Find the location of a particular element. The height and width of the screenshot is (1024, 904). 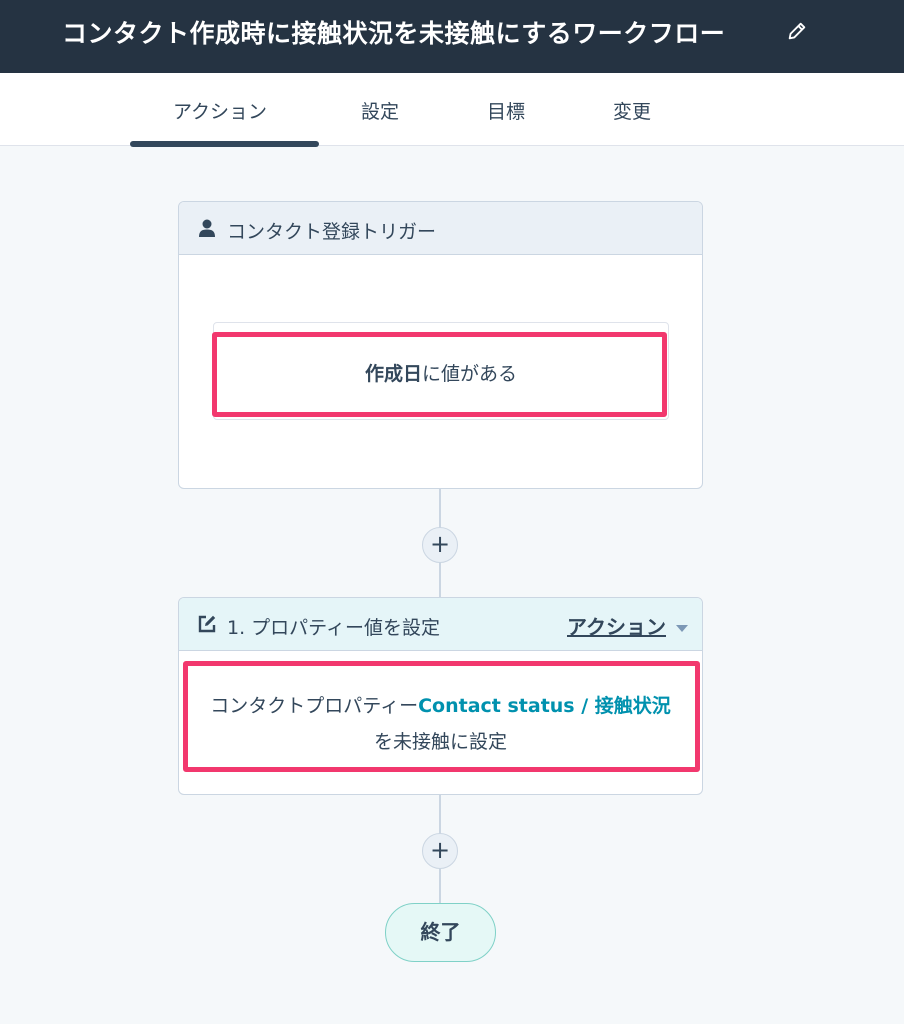

workflow-title: コンタクト作成時に接触状況を未接触にするワークフロー is located at coordinates (394, 33).